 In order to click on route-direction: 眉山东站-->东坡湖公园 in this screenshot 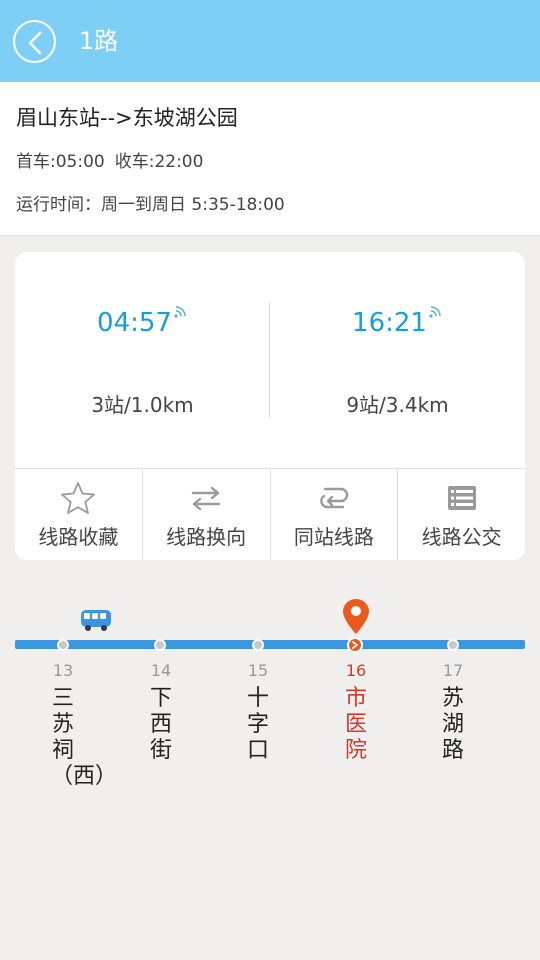, I will do `click(127, 118)`.